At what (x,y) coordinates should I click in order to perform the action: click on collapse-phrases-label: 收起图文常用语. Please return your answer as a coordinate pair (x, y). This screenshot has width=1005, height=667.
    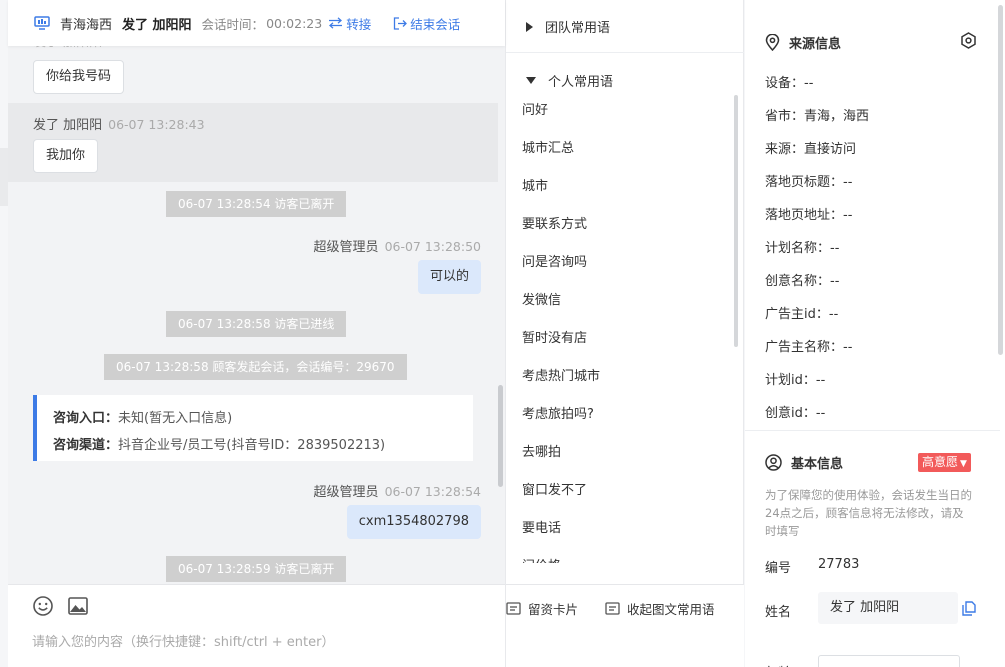
    Looking at the image, I should click on (671, 609).